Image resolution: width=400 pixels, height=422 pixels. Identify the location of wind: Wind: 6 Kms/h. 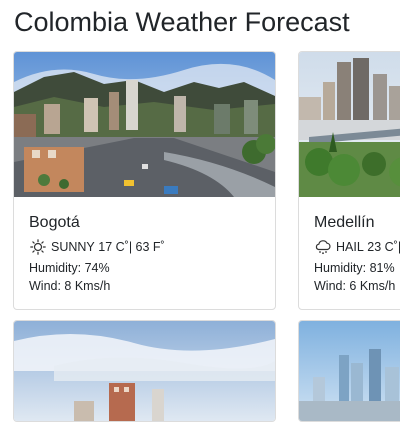
(355, 286).